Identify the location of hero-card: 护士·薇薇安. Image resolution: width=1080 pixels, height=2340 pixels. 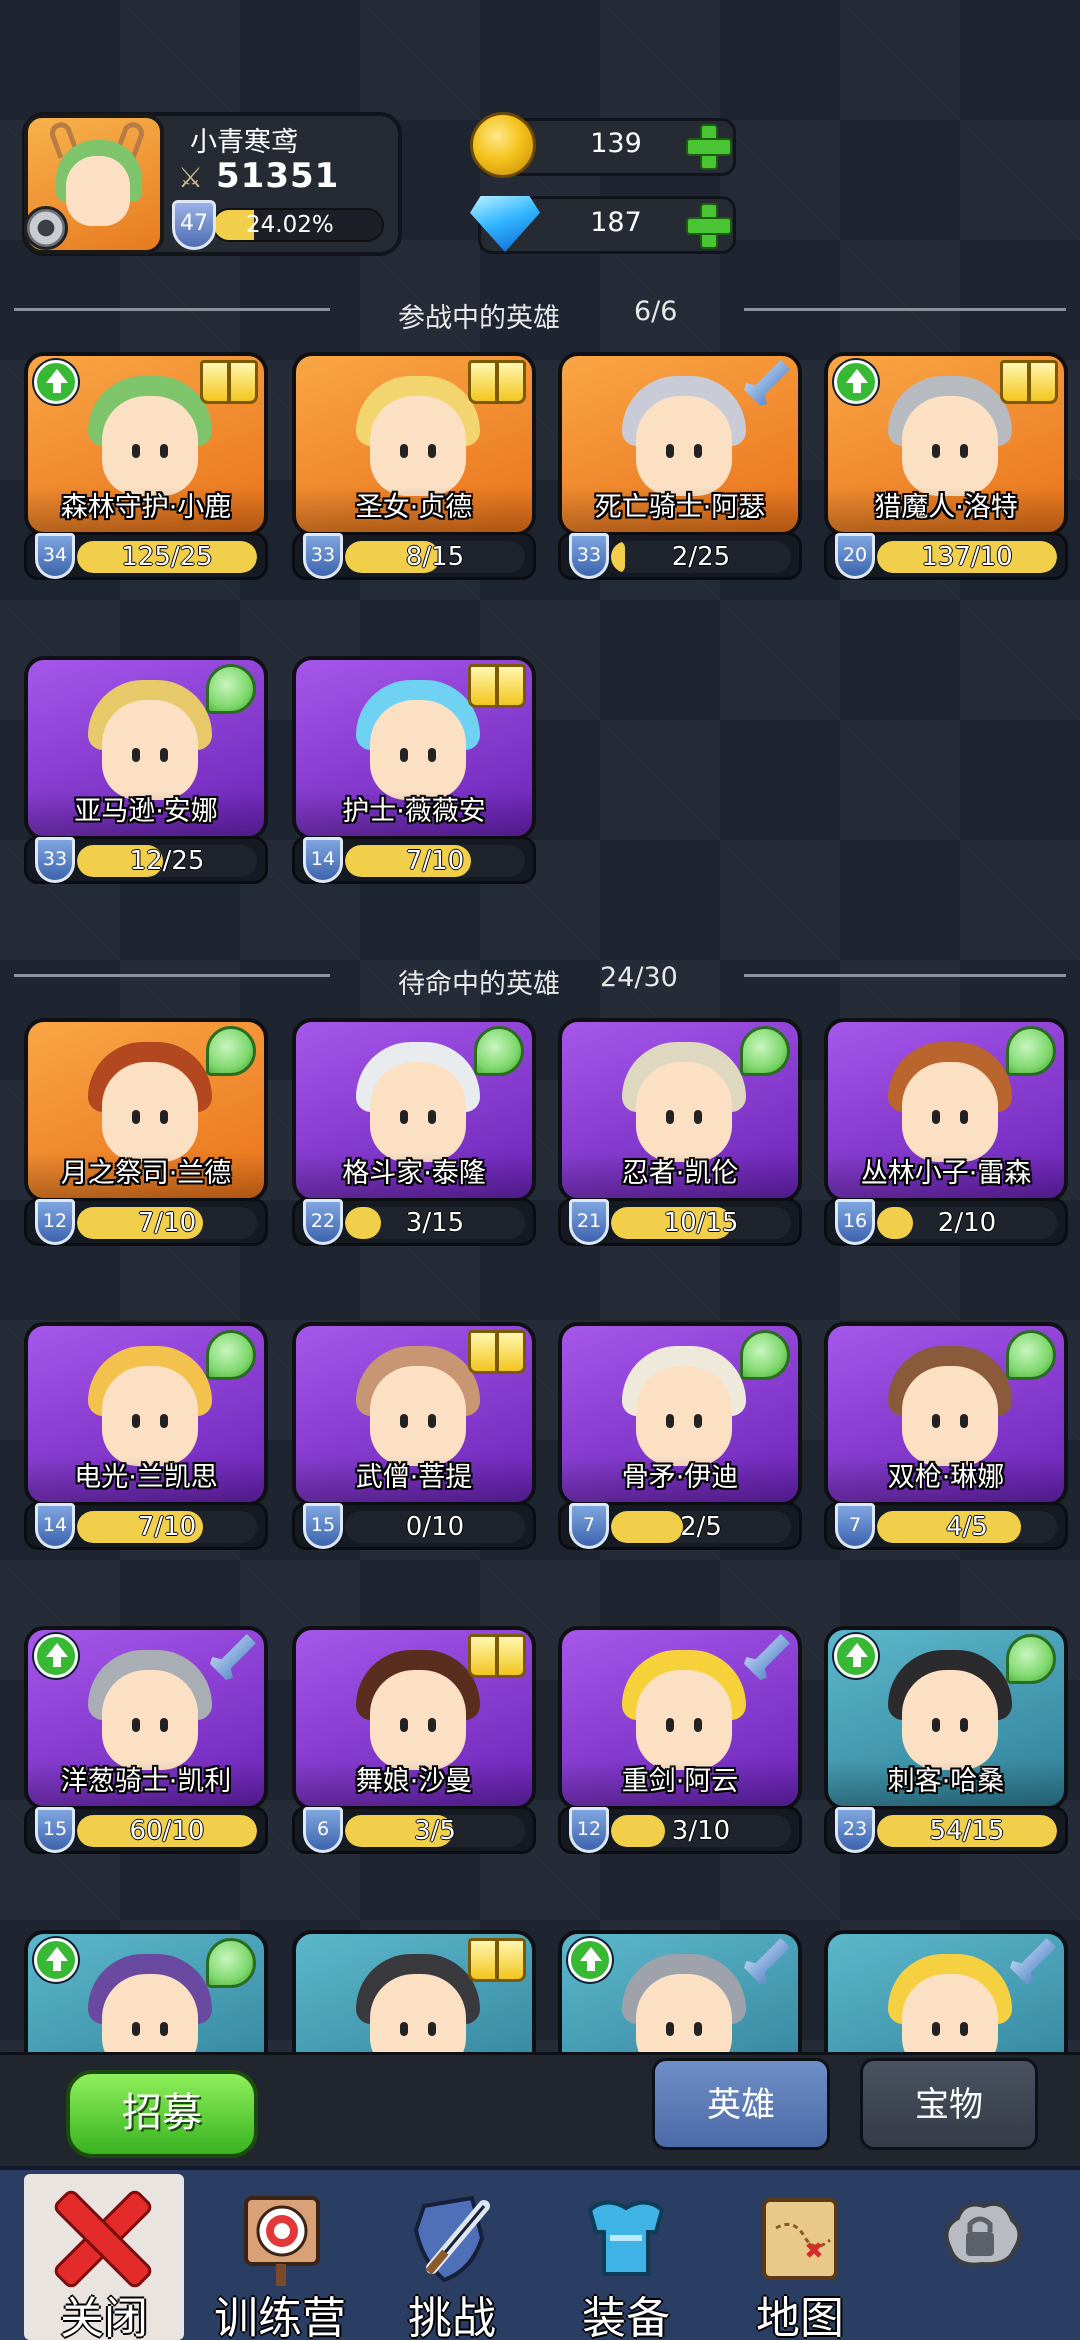
(414, 748).